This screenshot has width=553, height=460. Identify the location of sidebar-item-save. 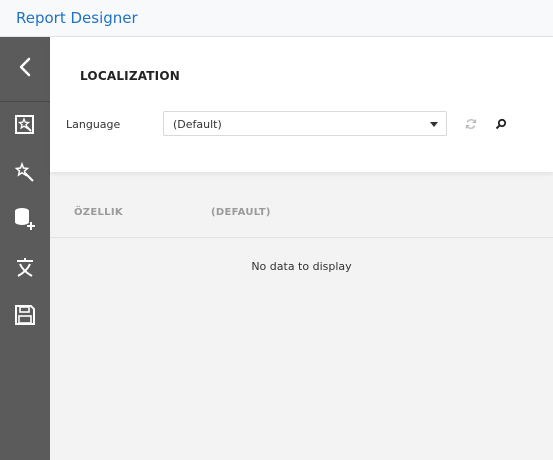
(25, 317).